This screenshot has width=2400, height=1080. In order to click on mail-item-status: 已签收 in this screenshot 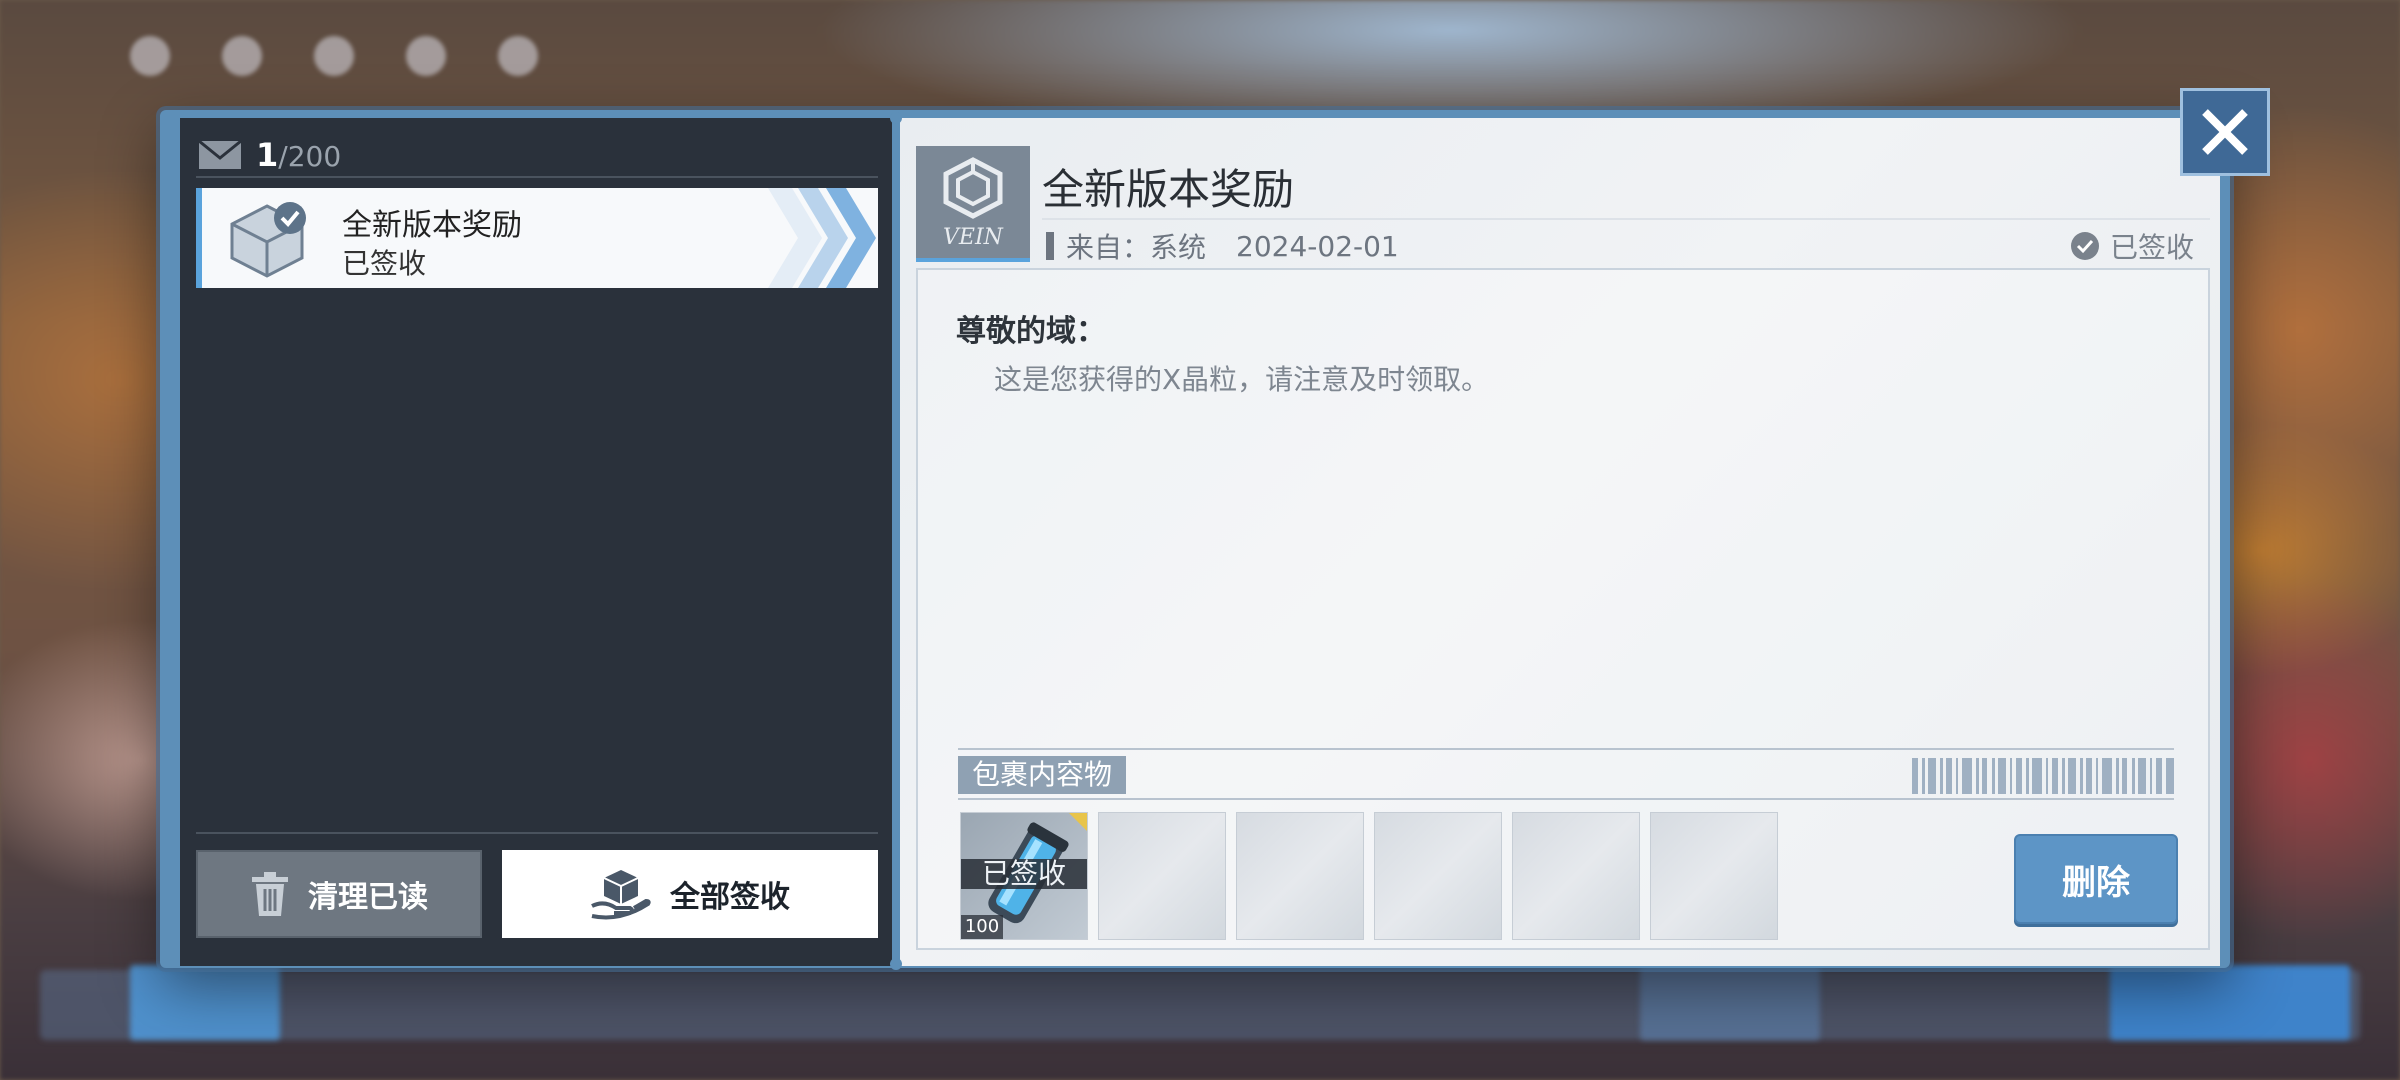, I will do `click(384, 263)`.